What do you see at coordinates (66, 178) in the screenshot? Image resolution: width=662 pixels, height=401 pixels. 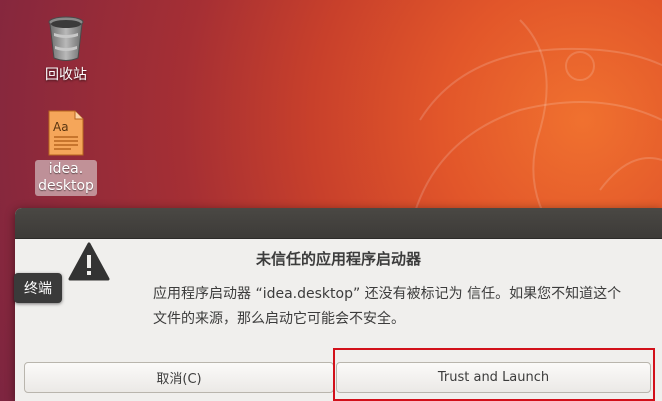 I see `desktop-icon-label: idea. desktop` at bounding box center [66, 178].